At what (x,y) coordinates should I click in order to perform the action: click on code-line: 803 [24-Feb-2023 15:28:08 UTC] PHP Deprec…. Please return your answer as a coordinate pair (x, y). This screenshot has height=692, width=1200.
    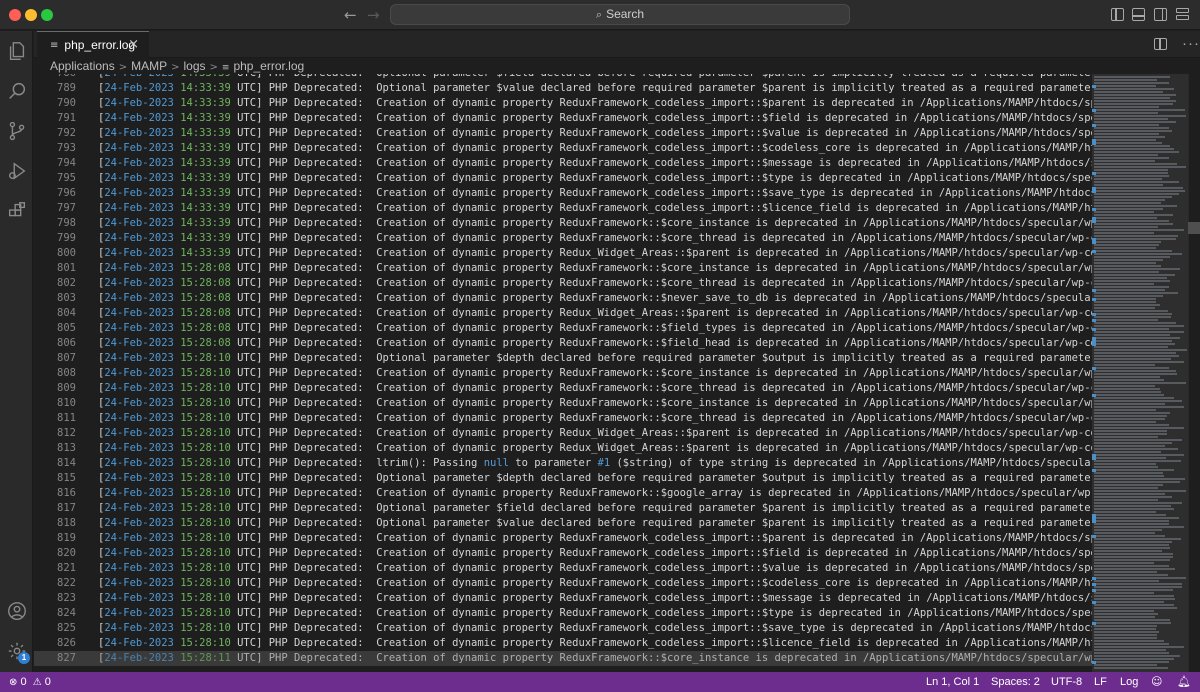
    Looking at the image, I should click on (563, 298).